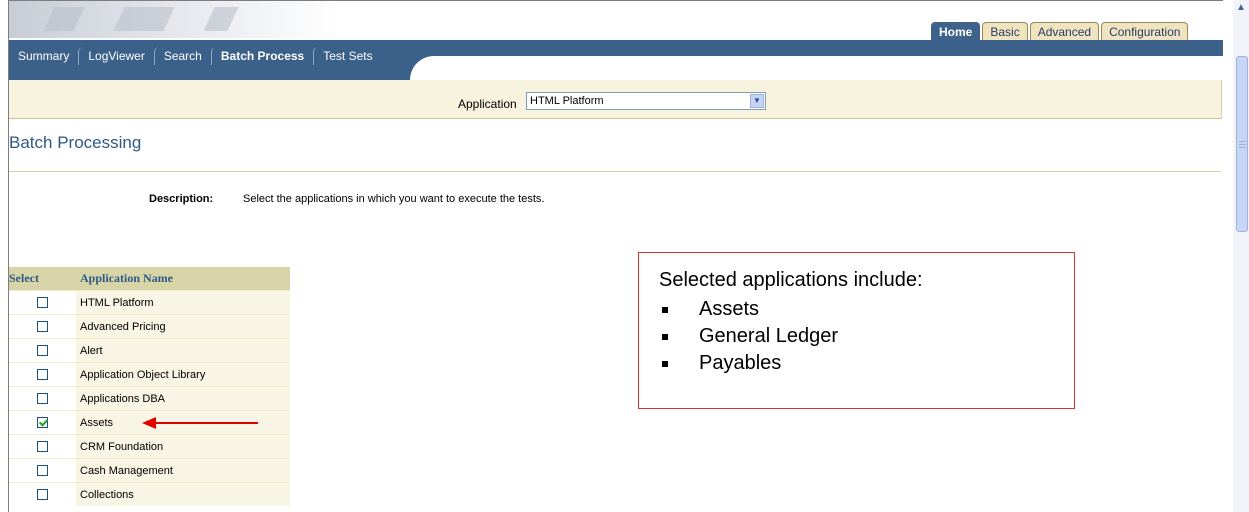  What do you see at coordinates (43, 56) in the screenshot?
I see `tab-summary: Summary` at bounding box center [43, 56].